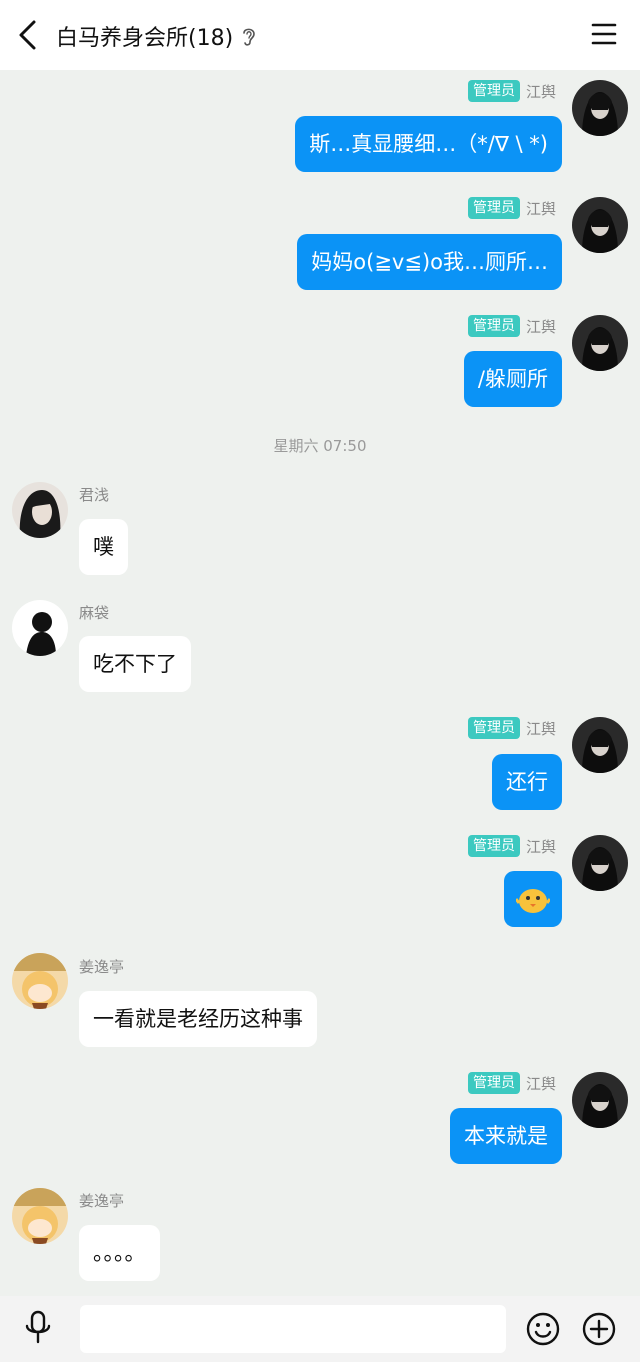 Image resolution: width=640 pixels, height=1362 pixels. What do you see at coordinates (135, 664) in the screenshot?
I see `message-bubble: 吃不下了` at bounding box center [135, 664].